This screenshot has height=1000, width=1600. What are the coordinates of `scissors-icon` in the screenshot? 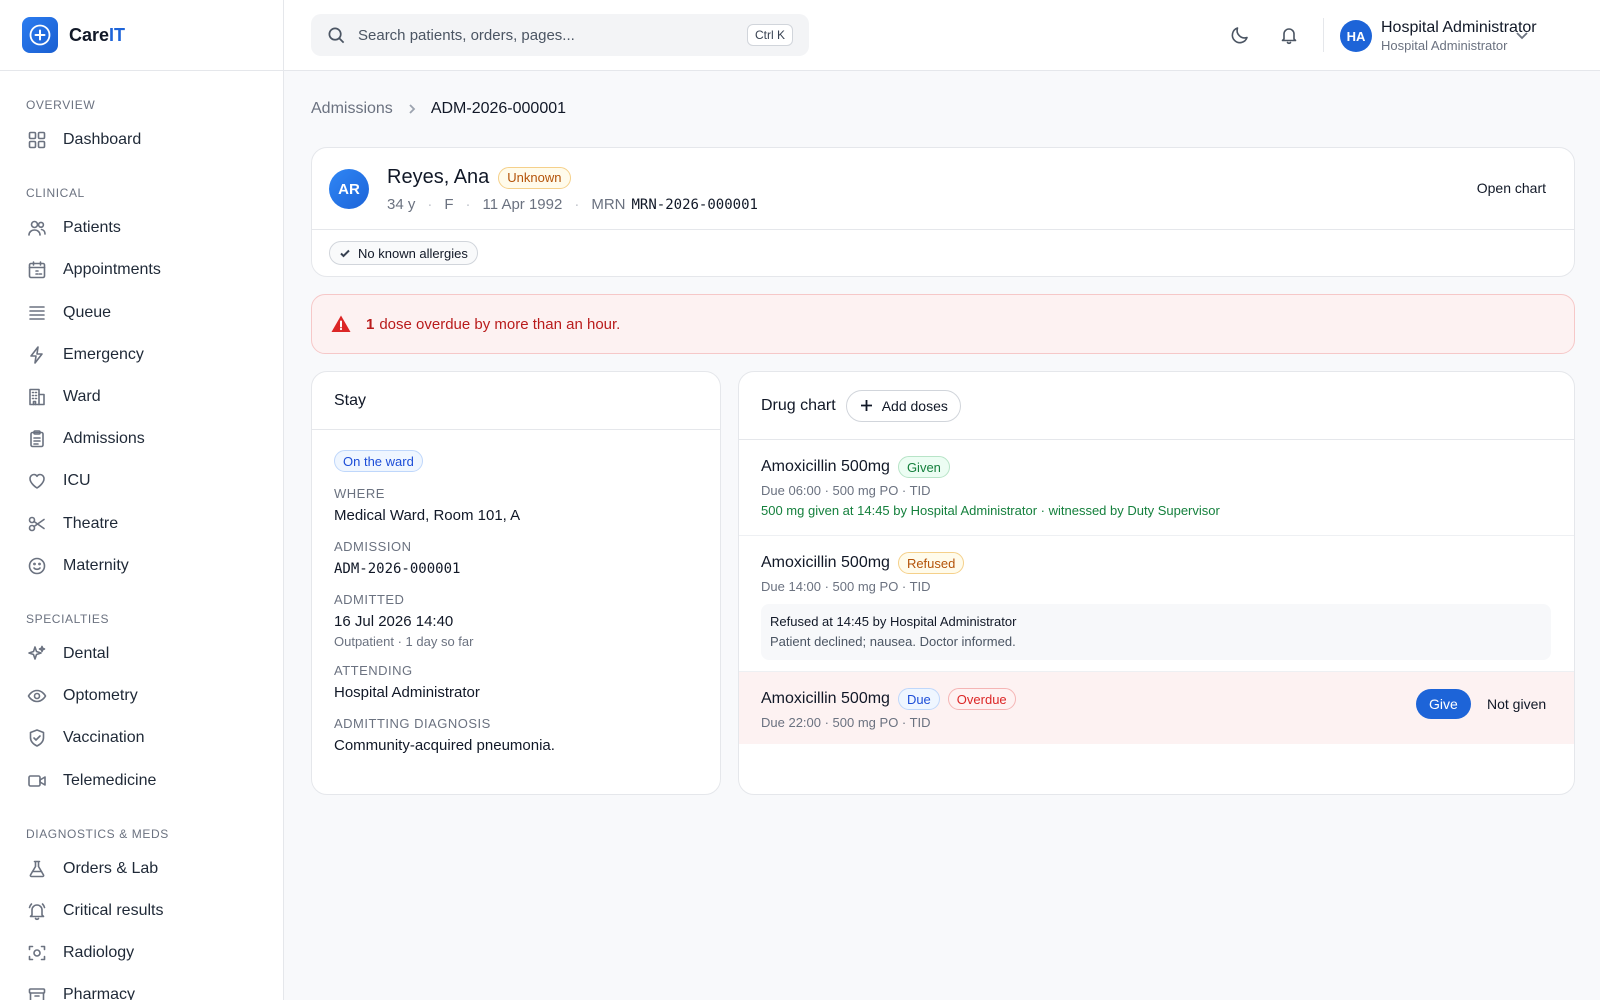 It's located at (36, 523).